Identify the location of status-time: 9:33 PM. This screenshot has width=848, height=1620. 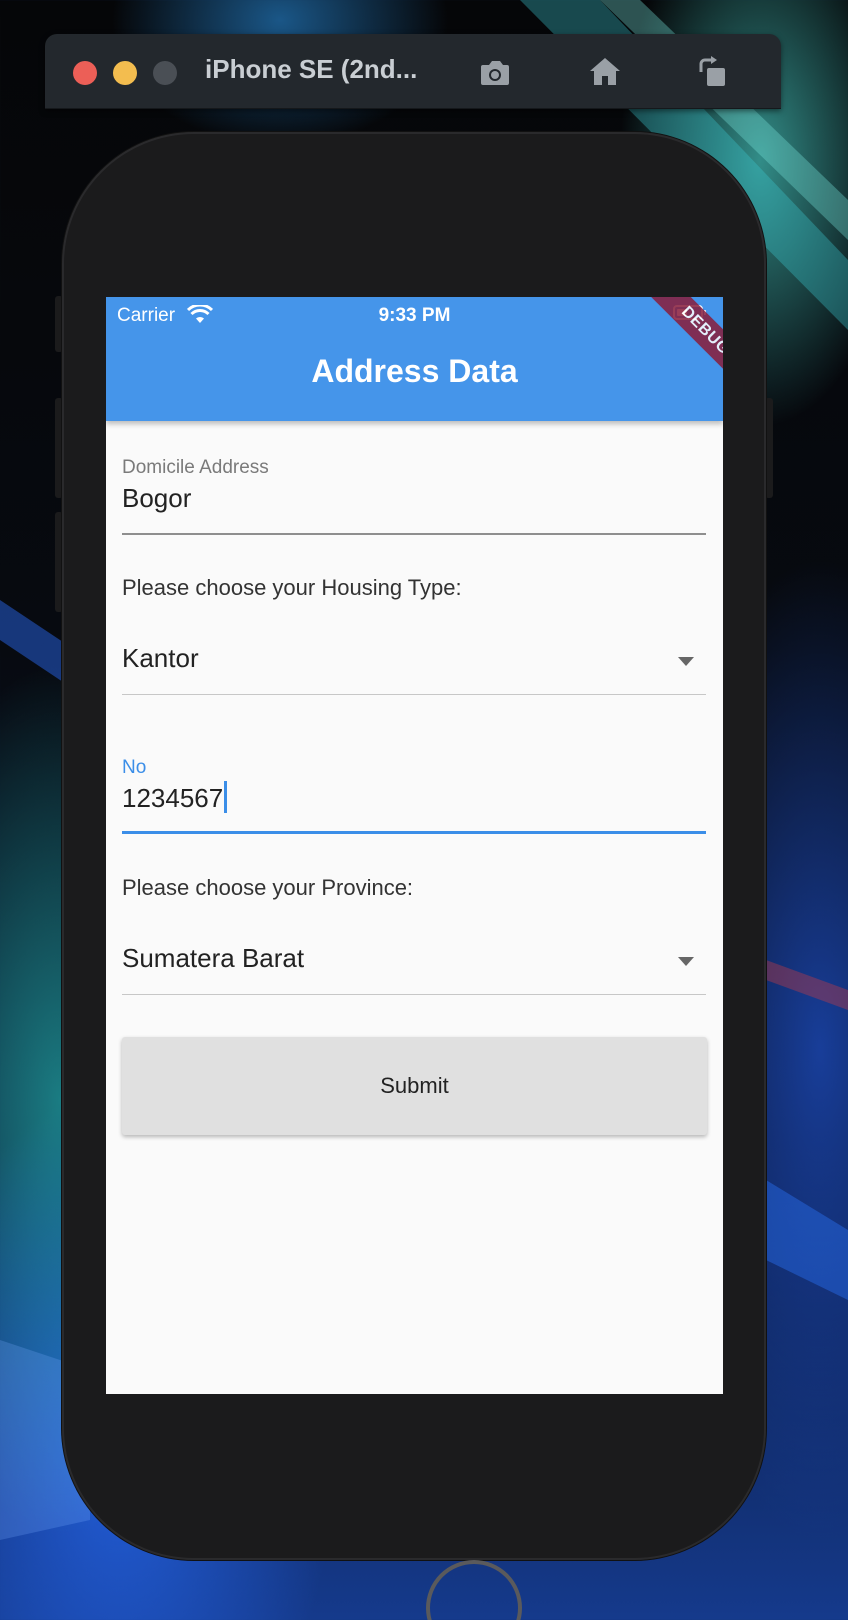
(414, 315).